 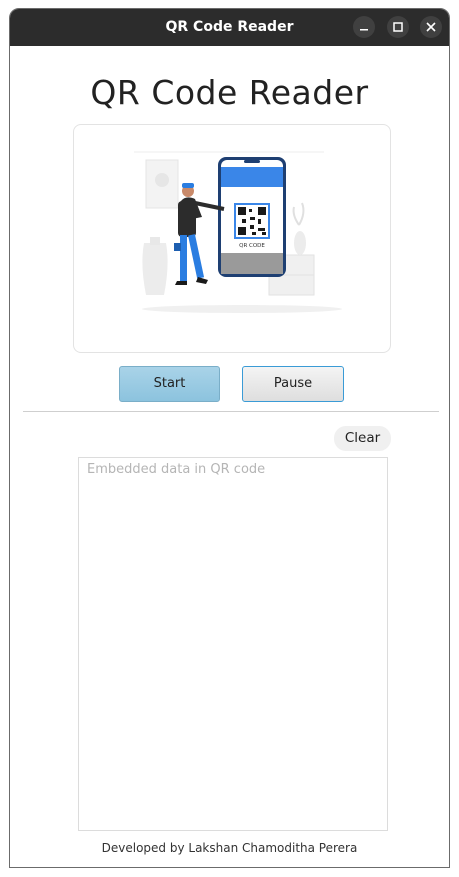 I want to click on title-bar: QR Code Reader, so click(x=229, y=27).